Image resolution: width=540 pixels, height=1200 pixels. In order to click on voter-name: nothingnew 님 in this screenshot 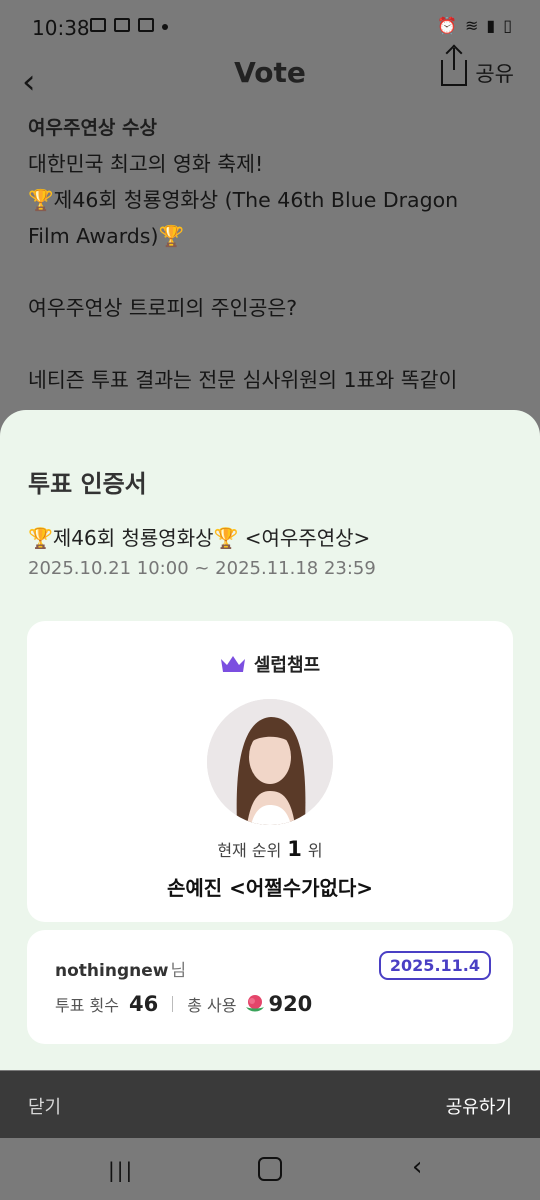, I will do `click(120, 968)`.